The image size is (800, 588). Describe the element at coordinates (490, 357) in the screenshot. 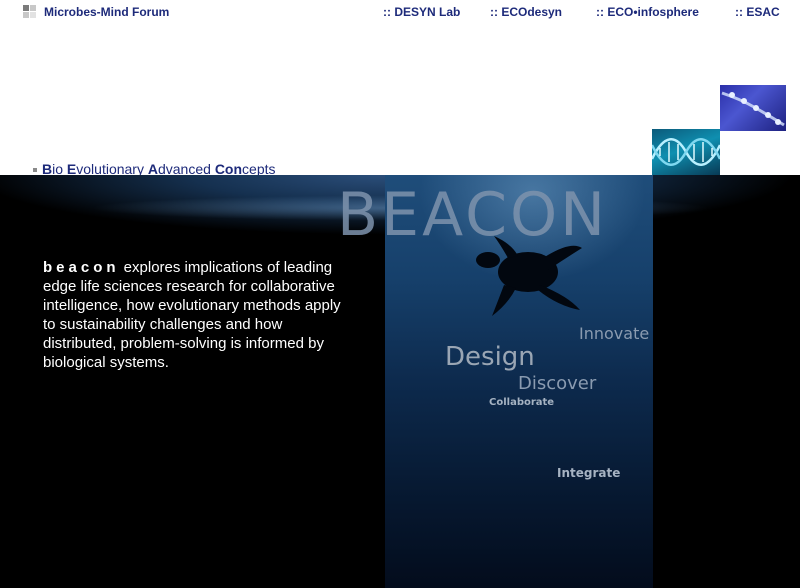

I see `word-design: Design` at that location.